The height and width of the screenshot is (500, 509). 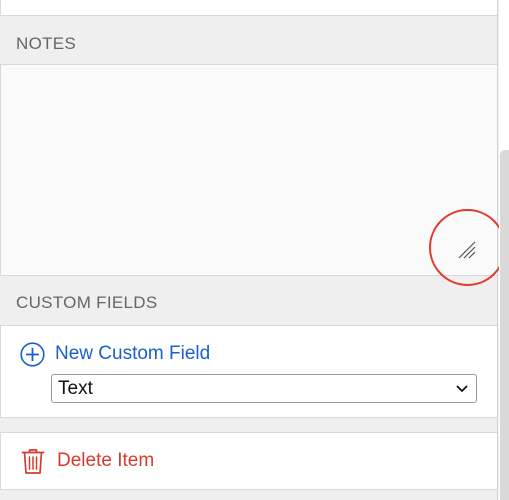 I want to click on new-custom-field-button: New Custom Field, so click(x=115, y=354).